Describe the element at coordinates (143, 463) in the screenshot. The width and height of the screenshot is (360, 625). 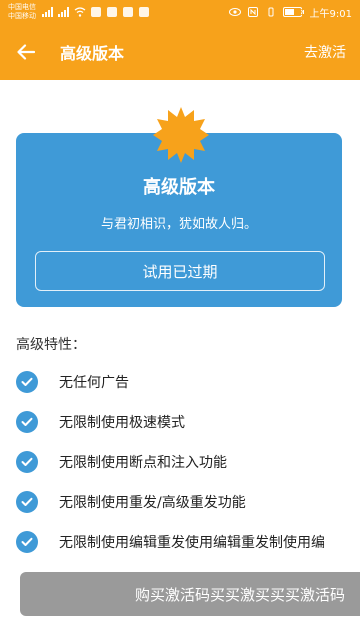
I see `feature-text: 无限制使用断点和注入功能` at that location.